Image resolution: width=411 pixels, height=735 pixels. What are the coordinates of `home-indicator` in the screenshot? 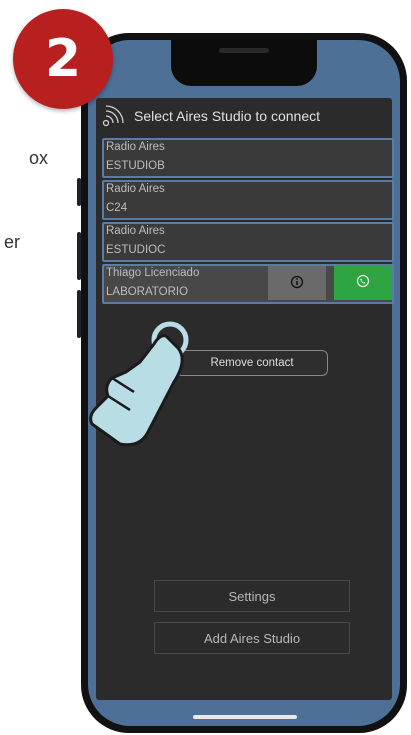 It's located at (245, 717).